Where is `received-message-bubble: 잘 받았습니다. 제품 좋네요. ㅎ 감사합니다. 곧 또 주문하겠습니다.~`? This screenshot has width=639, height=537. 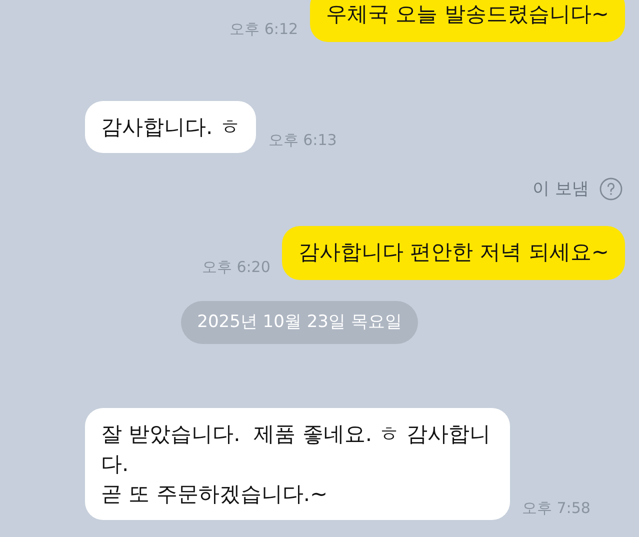 received-message-bubble: 잘 받았습니다. 제품 좋네요. ㅎ 감사합니다. 곧 또 주문하겠습니다.~ is located at coordinates (297, 464).